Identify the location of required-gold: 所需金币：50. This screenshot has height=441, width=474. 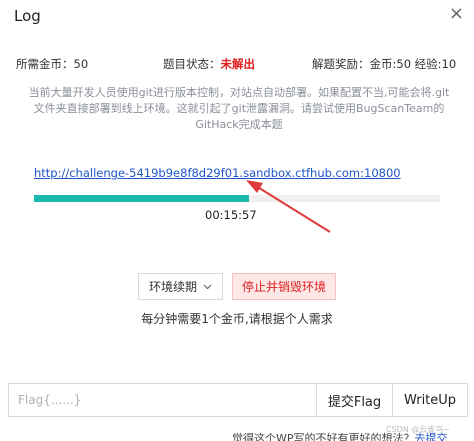
(52, 64).